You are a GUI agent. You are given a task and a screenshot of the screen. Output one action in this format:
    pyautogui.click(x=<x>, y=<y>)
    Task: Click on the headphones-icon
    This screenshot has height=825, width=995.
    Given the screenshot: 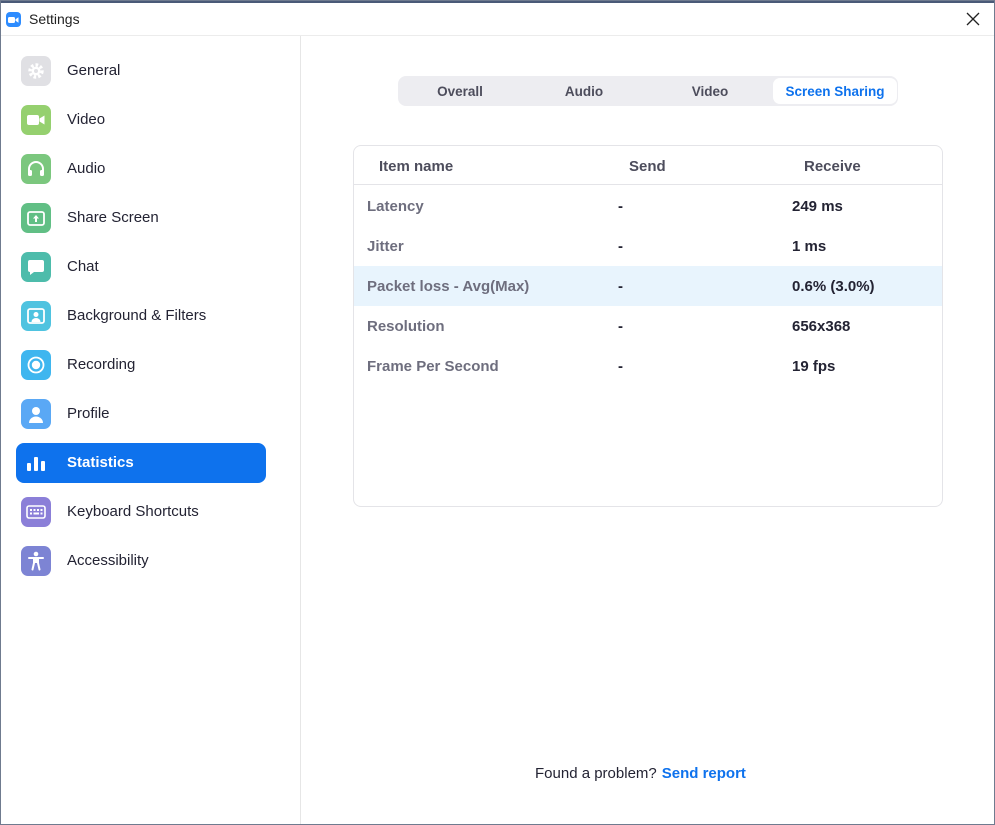 What is the action you would take?
    pyautogui.click(x=36, y=169)
    